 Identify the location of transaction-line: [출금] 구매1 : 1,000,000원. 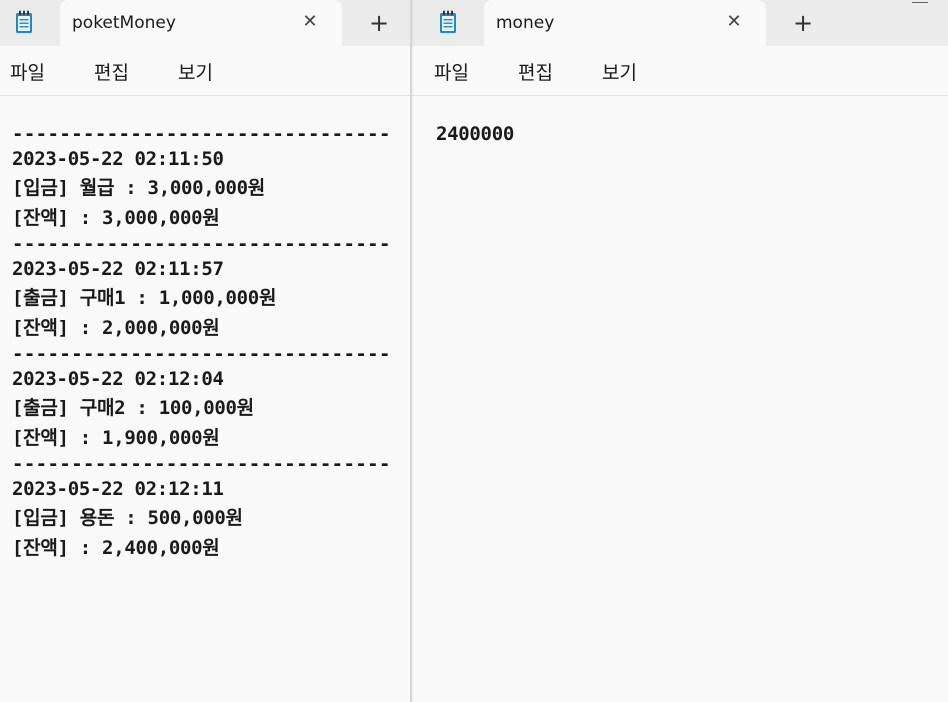
(144, 298).